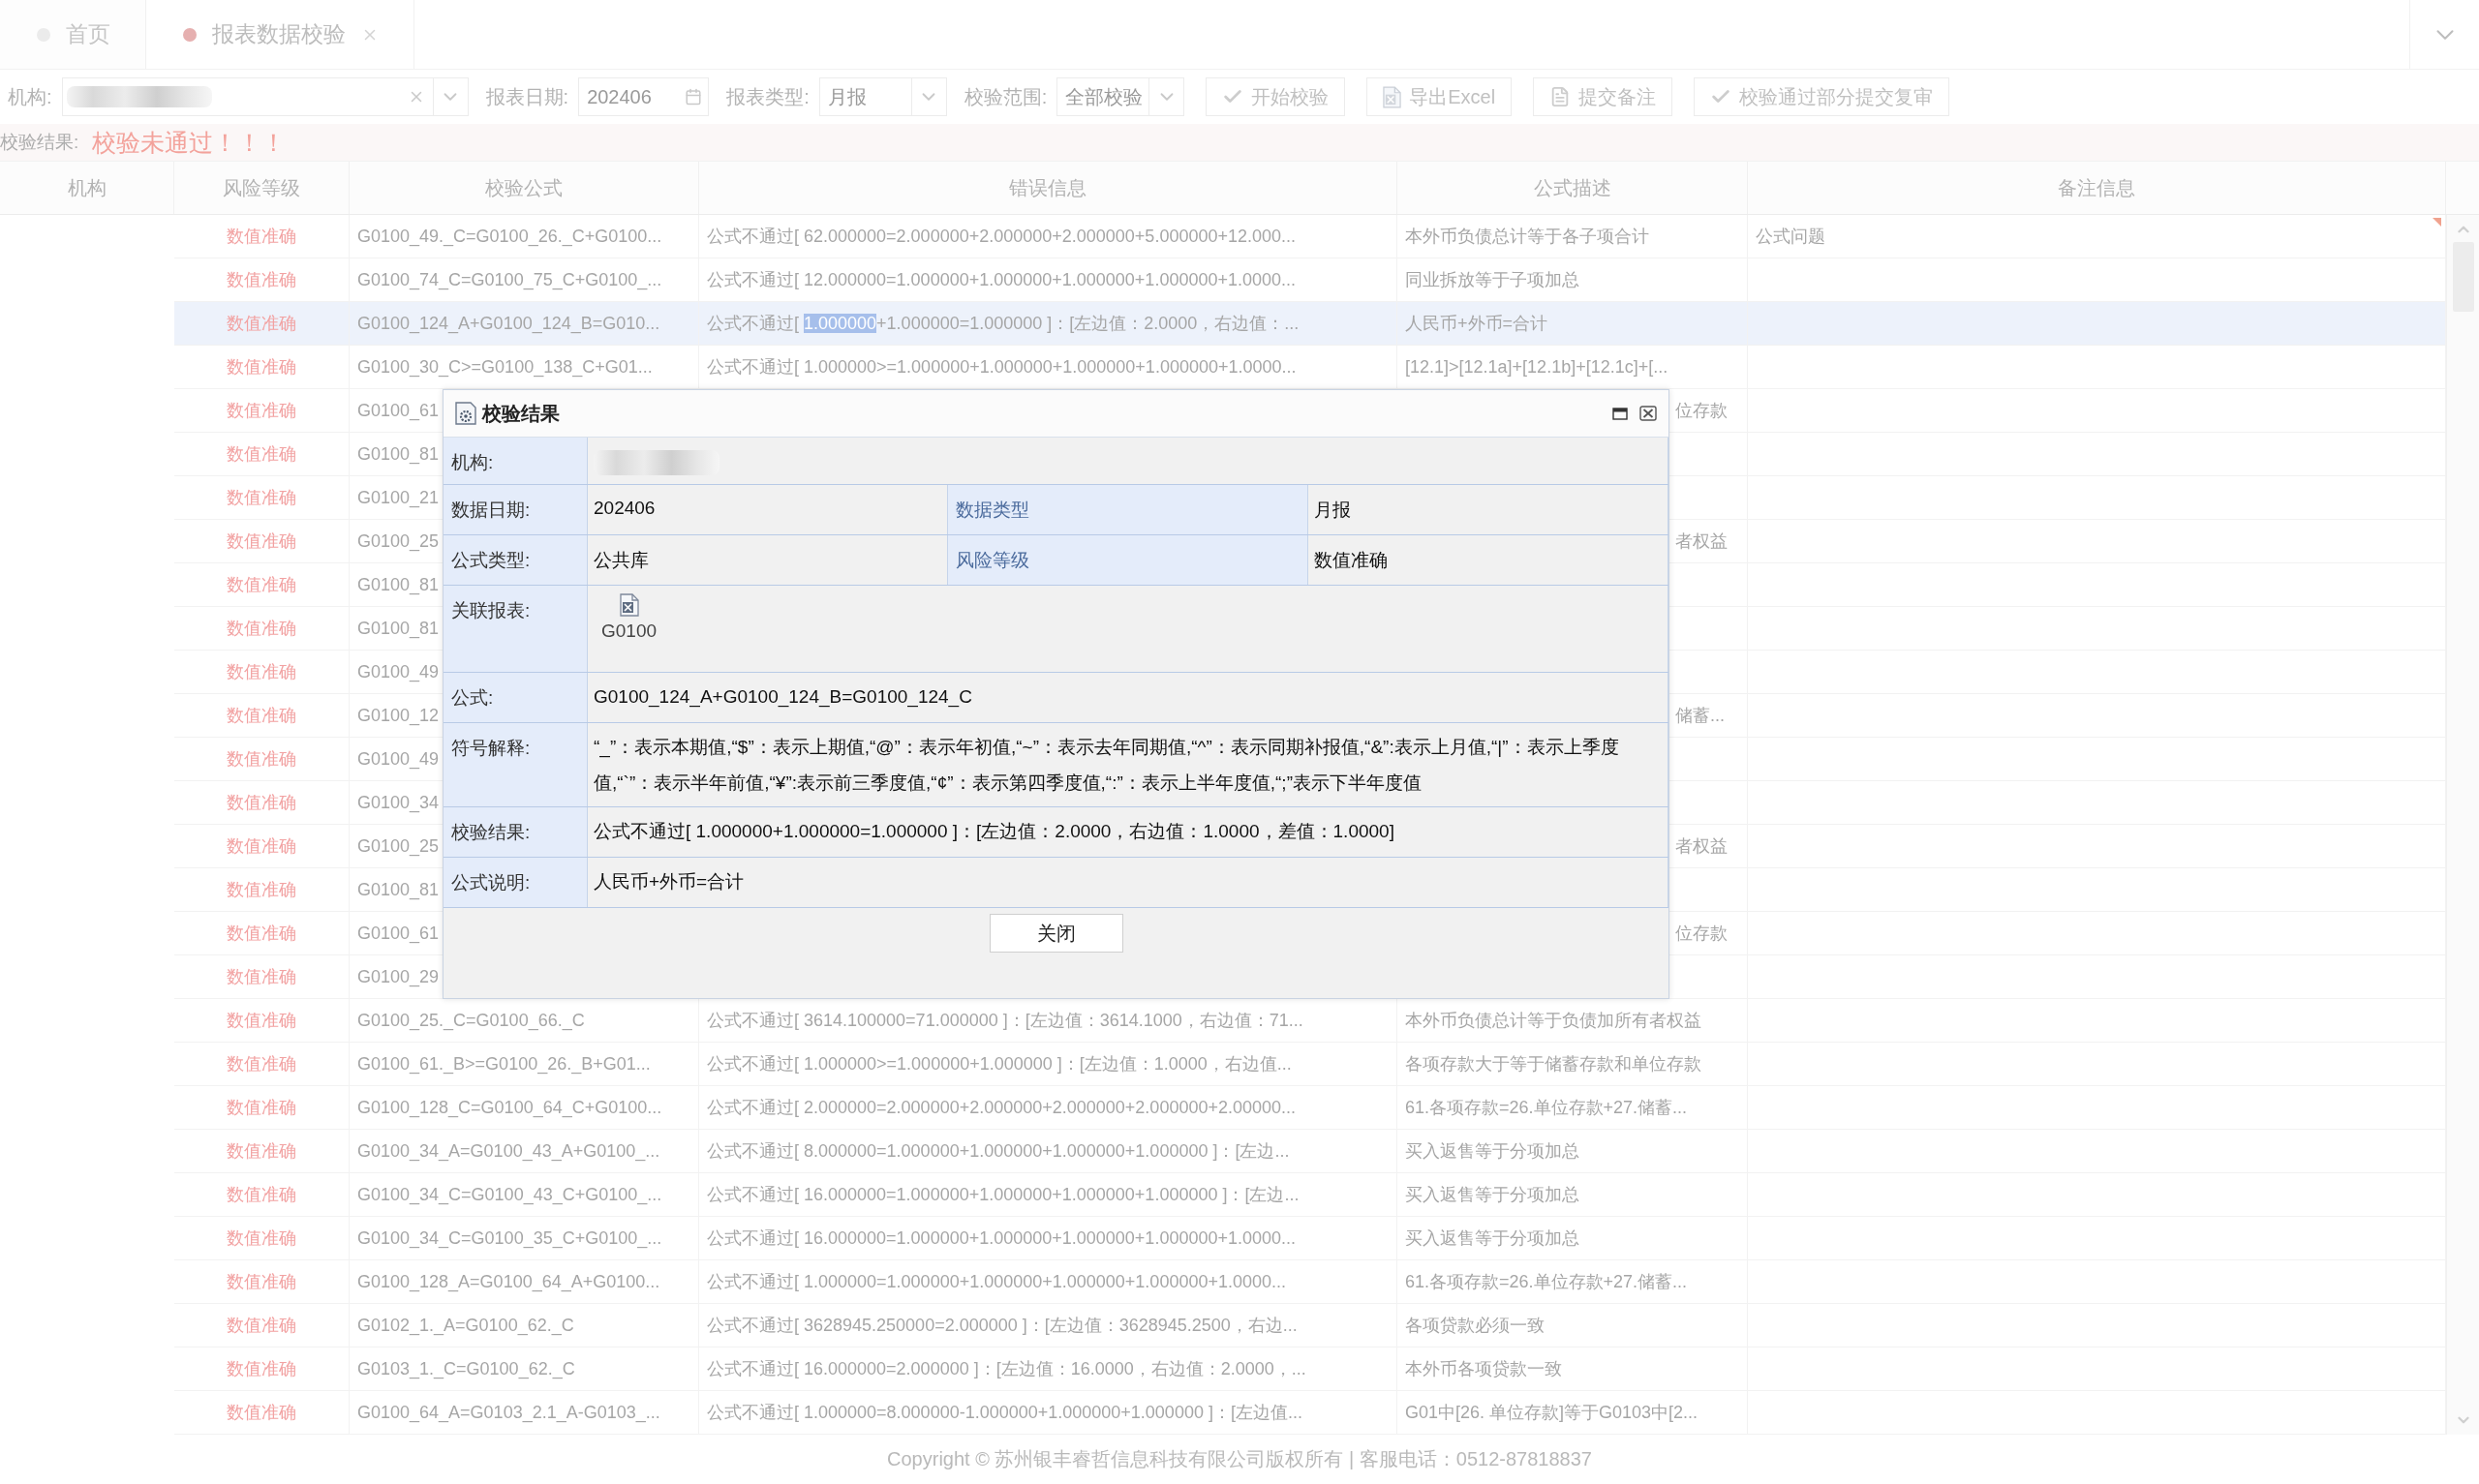 This screenshot has width=2479, height=1484. What do you see at coordinates (1477, 324) in the screenshot?
I see `formula-description-text: 人民币+外币=合计` at bounding box center [1477, 324].